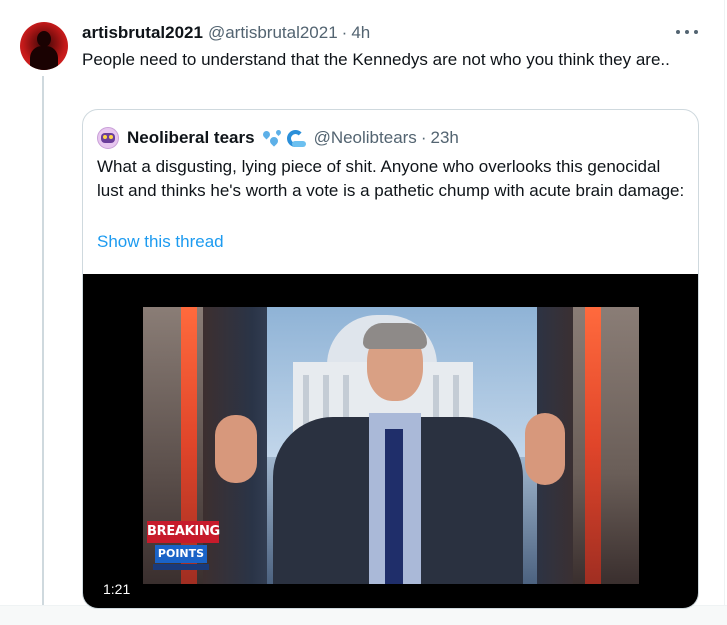 The width and height of the screenshot is (727, 625). I want to click on quoted-author-avatar, so click(108, 138).